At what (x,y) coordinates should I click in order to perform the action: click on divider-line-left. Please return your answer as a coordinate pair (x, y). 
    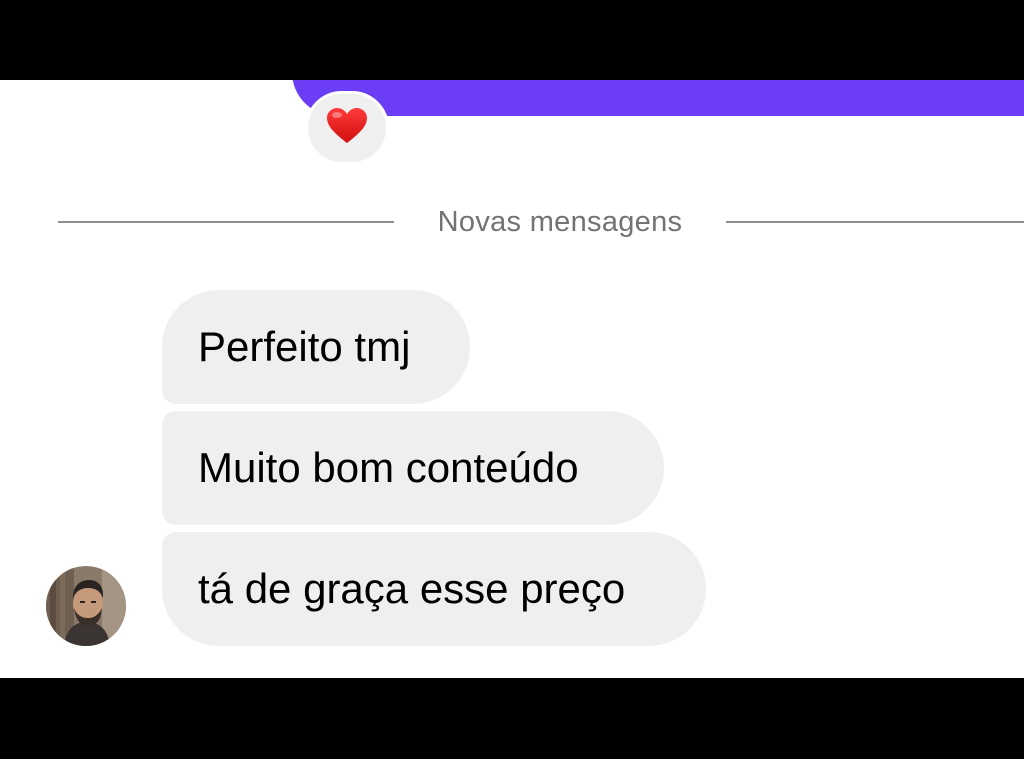
    Looking at the image, I should click on (226, 222).